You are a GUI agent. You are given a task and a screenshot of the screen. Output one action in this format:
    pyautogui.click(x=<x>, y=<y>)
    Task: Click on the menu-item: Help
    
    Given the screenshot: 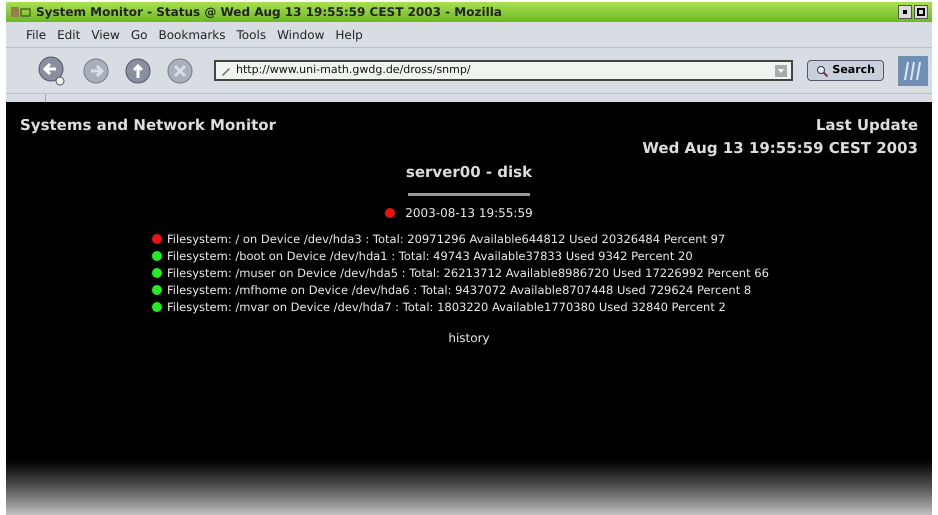 What is the action you would take?
    pyautogui.click(x=349, y=35)
    